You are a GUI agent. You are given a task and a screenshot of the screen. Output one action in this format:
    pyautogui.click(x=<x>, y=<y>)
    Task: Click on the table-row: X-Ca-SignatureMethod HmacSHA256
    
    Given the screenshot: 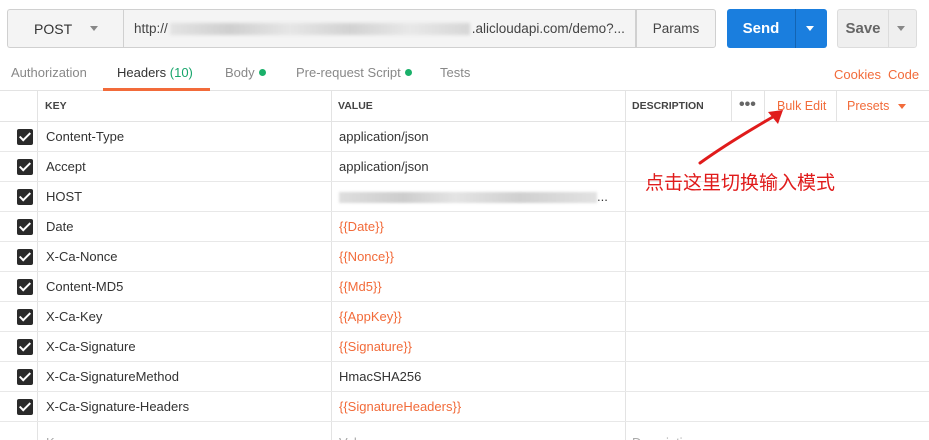 What is the action you would take?
    pyautogui.click(x=464, y=377)
    